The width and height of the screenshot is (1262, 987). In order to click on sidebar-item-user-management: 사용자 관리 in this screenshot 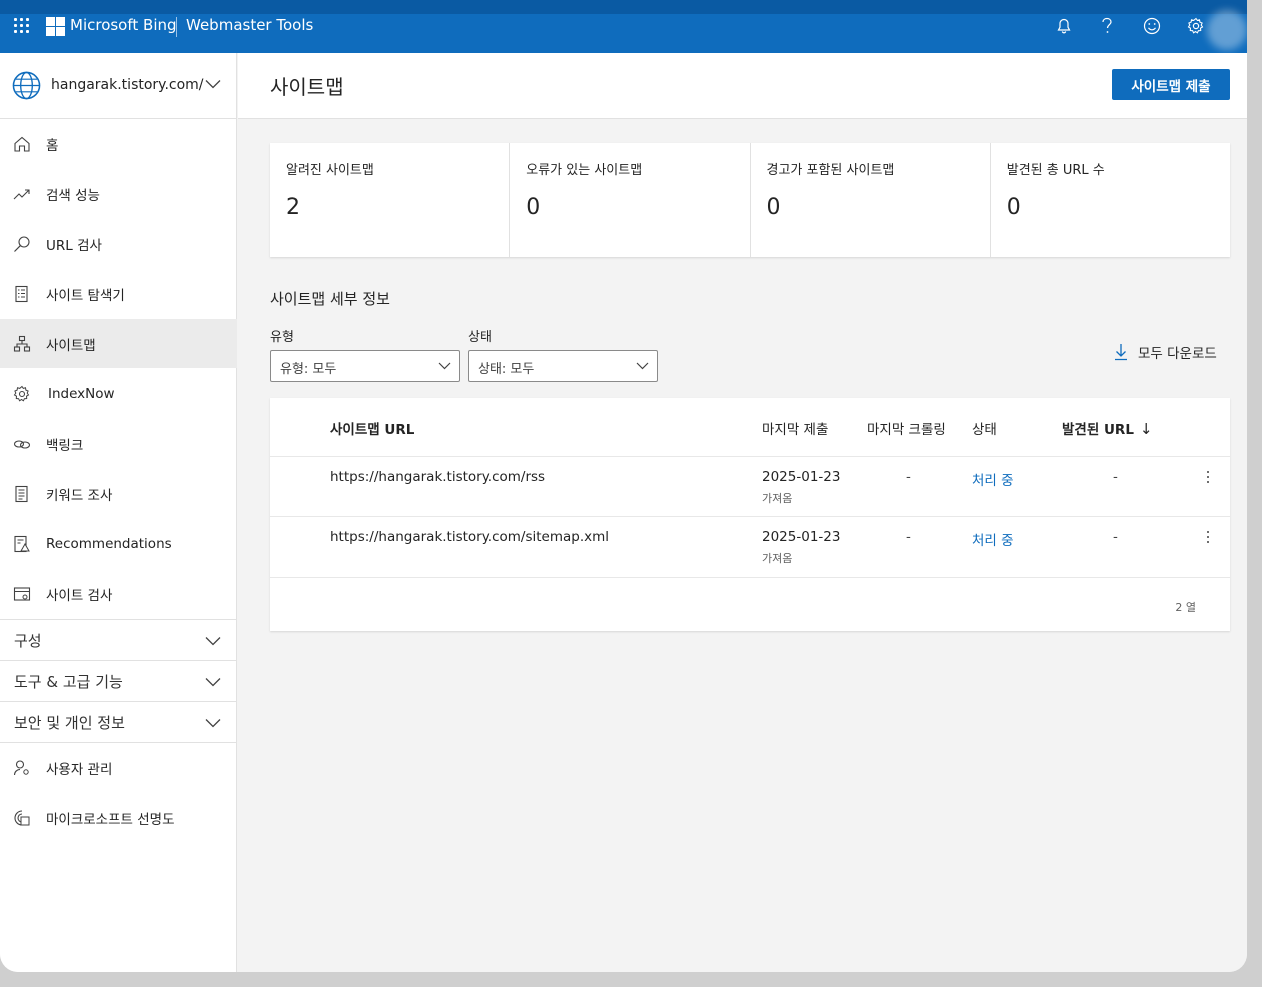, I will do `click(118, 767)`.